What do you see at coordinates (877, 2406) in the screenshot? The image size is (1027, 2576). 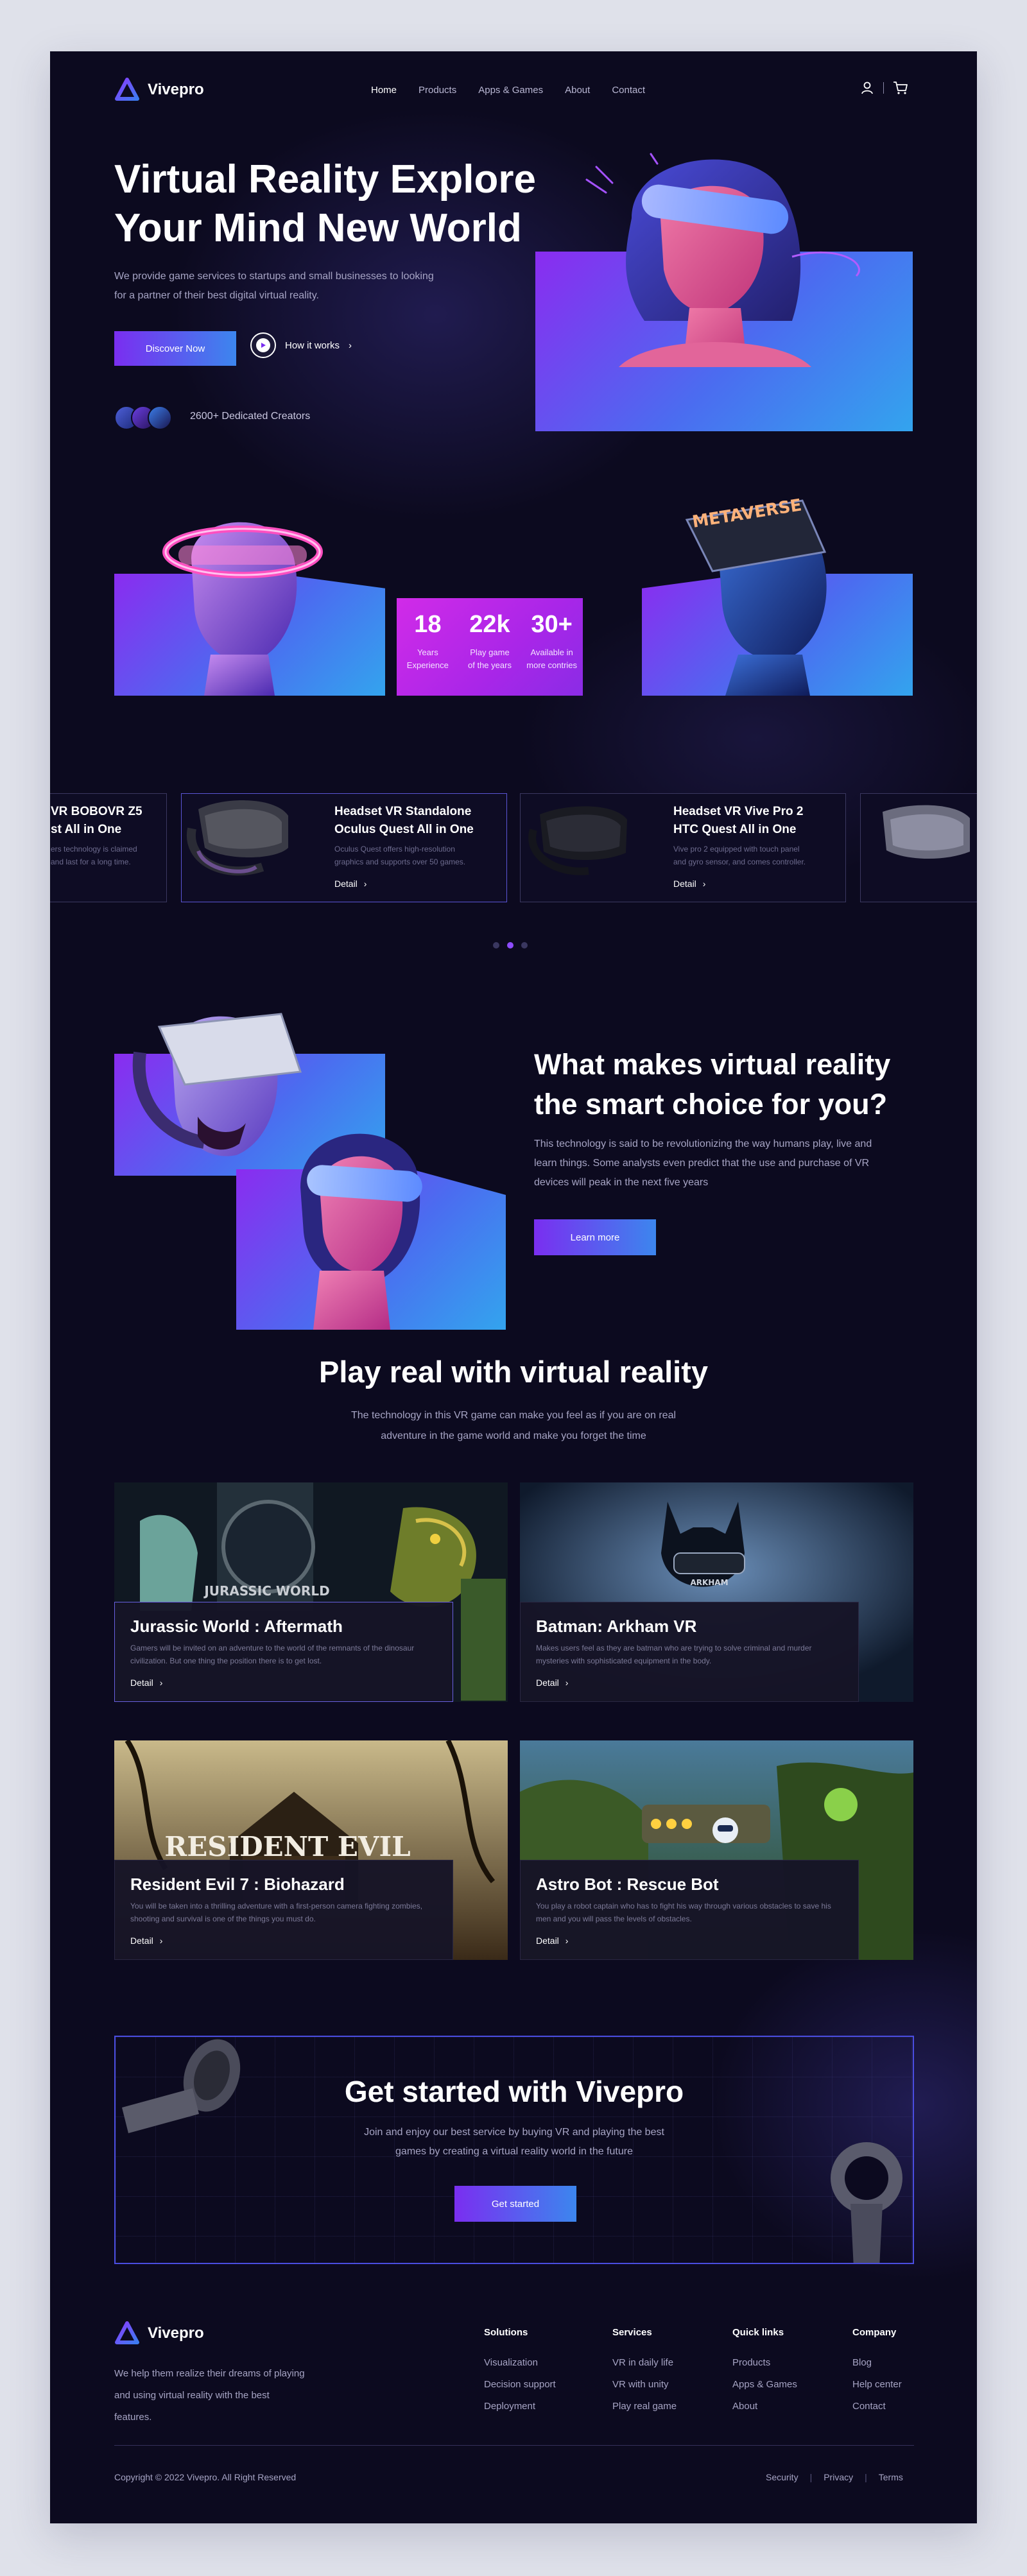 I see `footer-link: Contact` at bounding box center [877, 2406].